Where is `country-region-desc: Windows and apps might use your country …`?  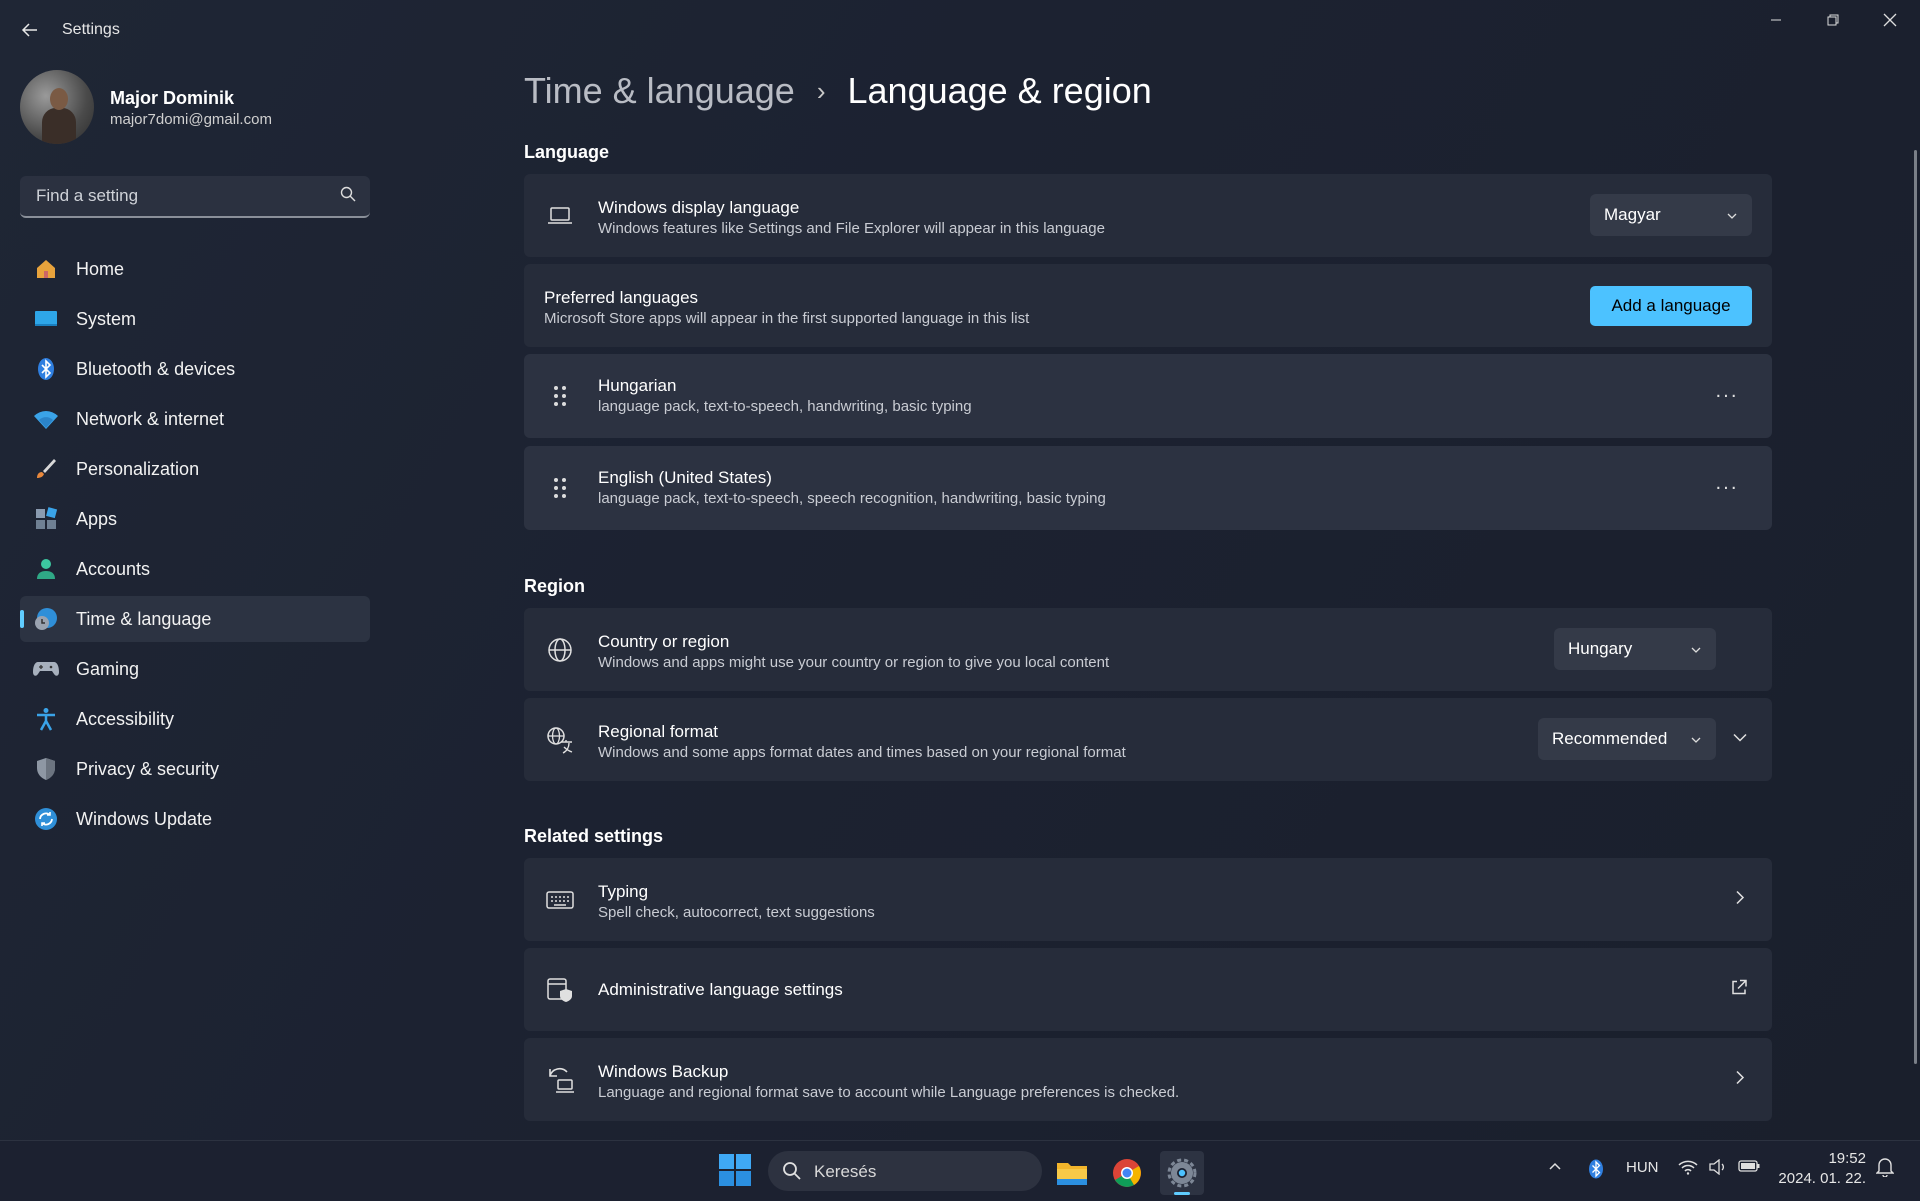 country-region-desc: Windows and apps might use your country … is located at coordinates (854, 662).